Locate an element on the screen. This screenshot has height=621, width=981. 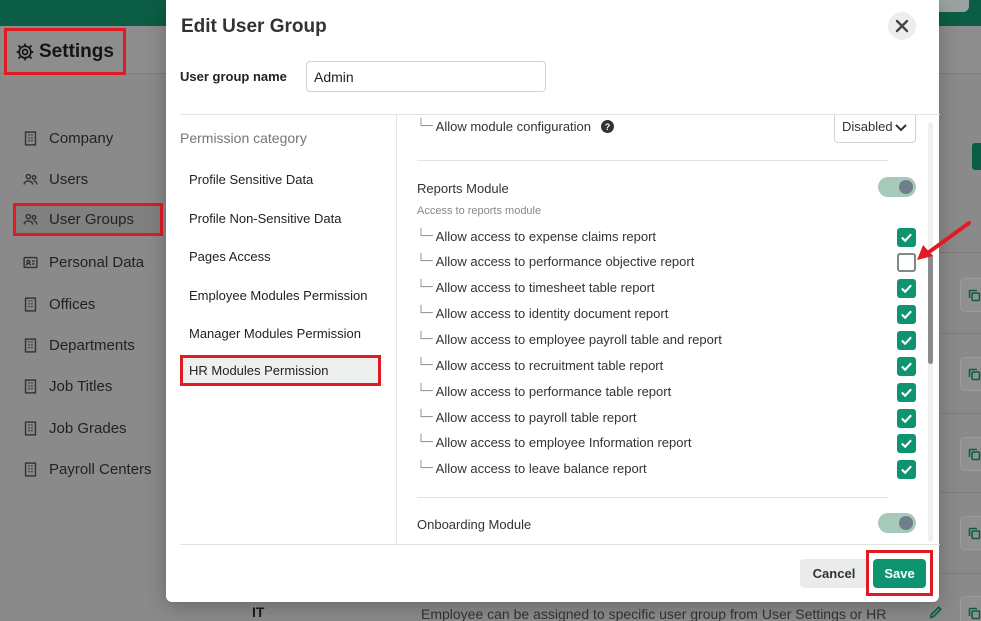
sidebar-item-job-grades: Job Grades is located at coordinates (74, 428).